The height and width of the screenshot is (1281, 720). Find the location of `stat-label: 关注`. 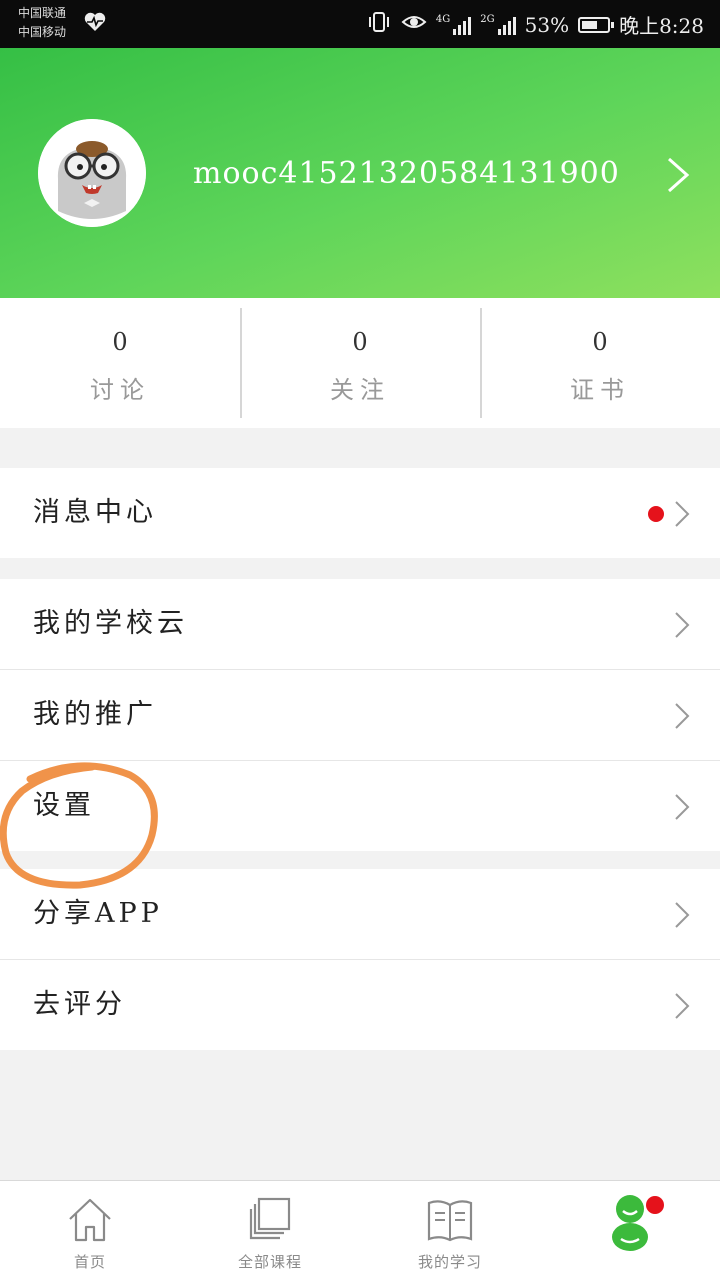

stat-label: 关注 is located at coordinates (360, 390).